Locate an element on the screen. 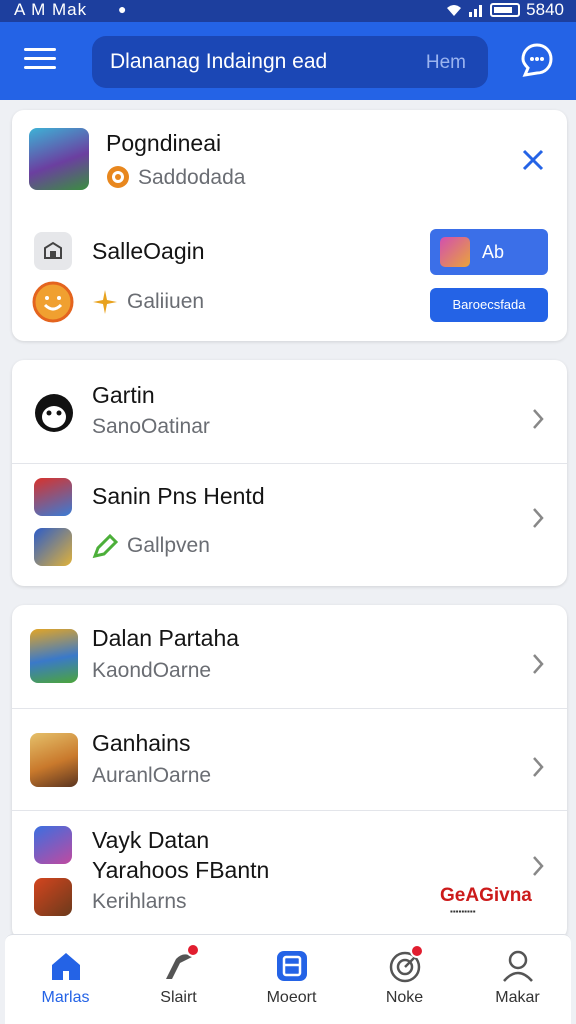 This screenshot has height=1024, width=576. badge-coin-icon is located at coordinates (118, 177).